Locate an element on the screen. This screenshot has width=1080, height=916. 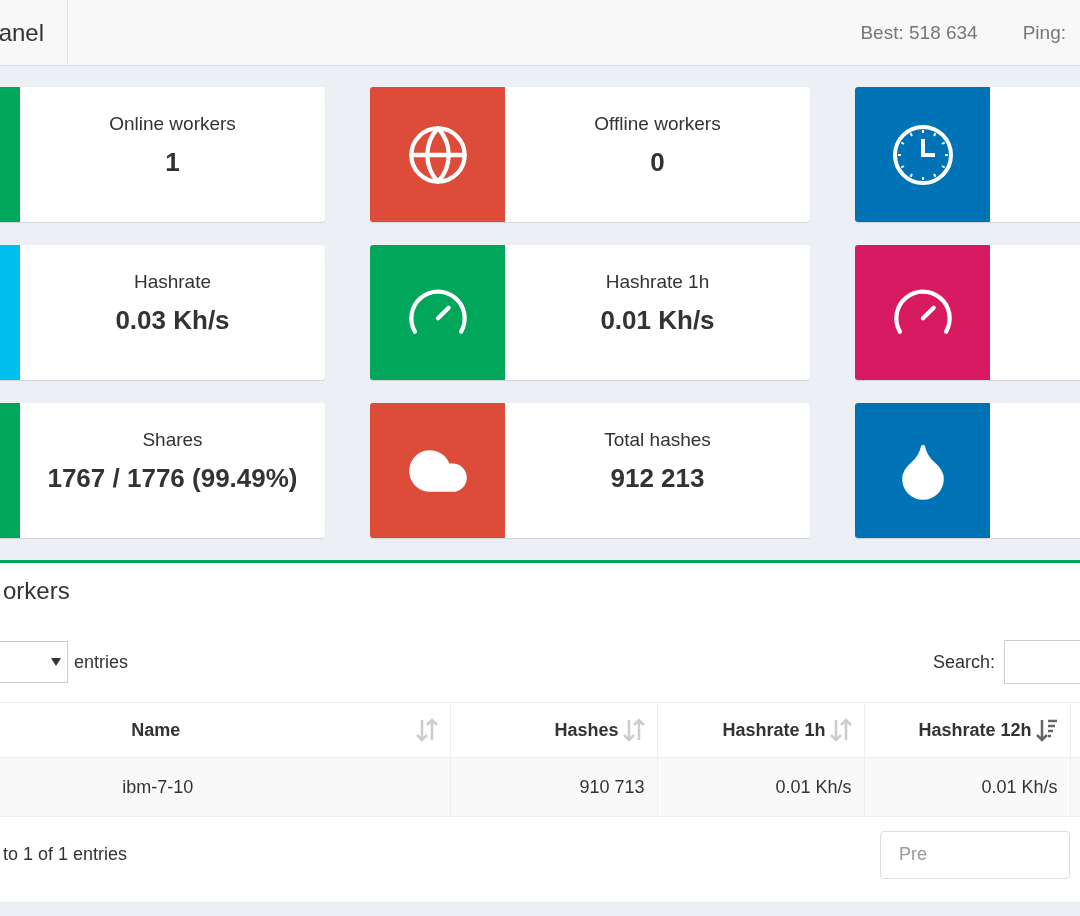
info-box-value: 1 is located at coordinates (172, 162).